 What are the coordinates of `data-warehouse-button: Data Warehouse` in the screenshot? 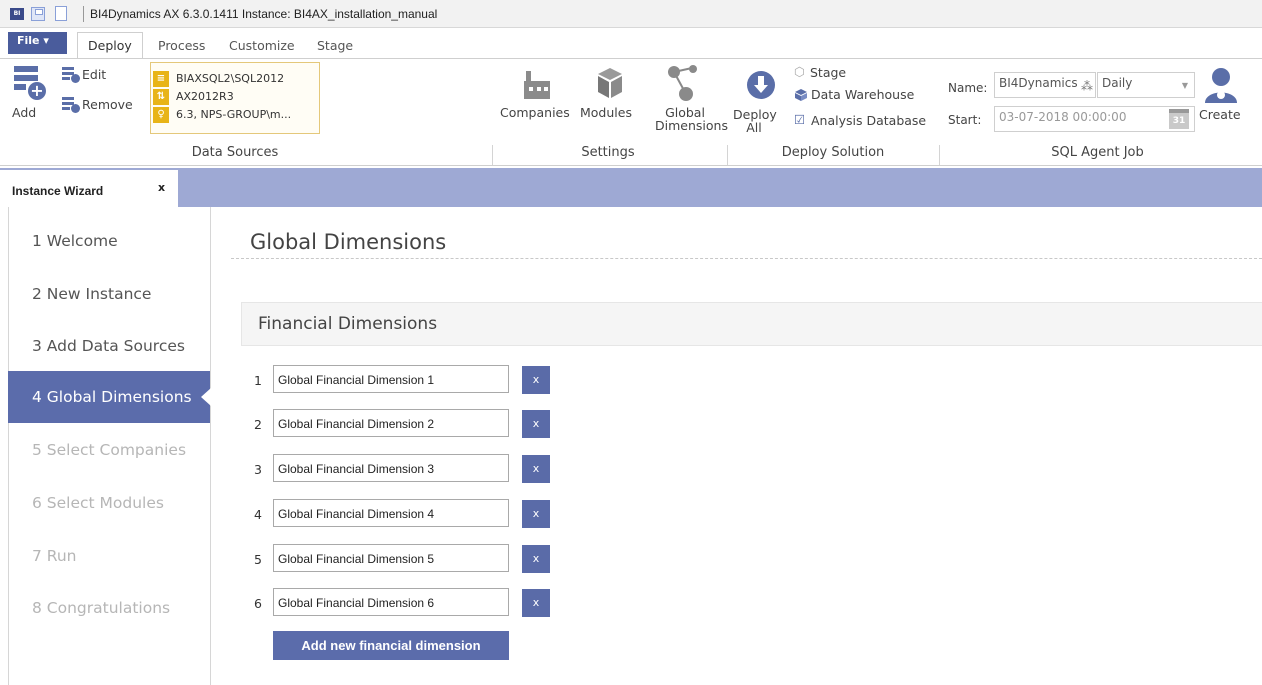 It's located at (862, 94).